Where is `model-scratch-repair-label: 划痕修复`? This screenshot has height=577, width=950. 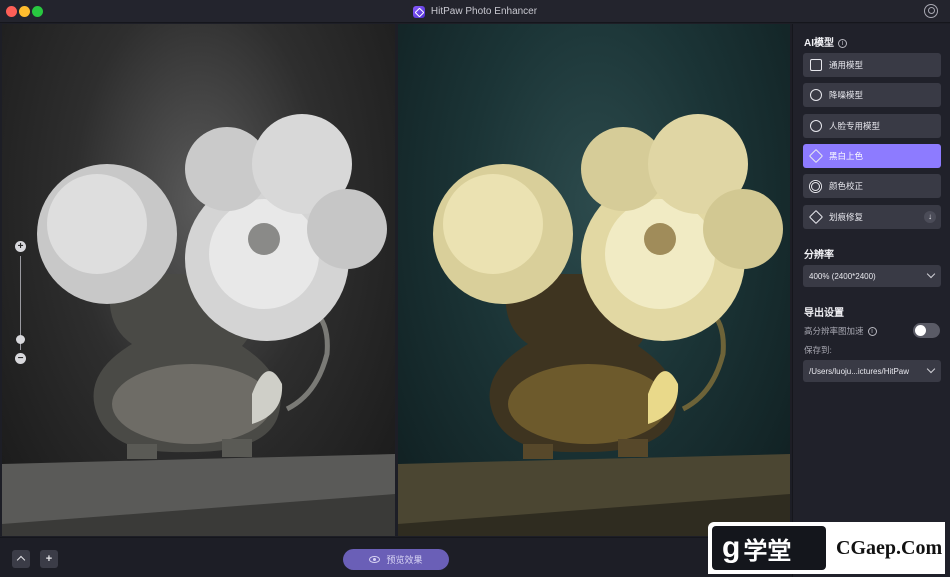
model-scratch-repair-label: 划痕修复 is located at coordinates (846, 217).